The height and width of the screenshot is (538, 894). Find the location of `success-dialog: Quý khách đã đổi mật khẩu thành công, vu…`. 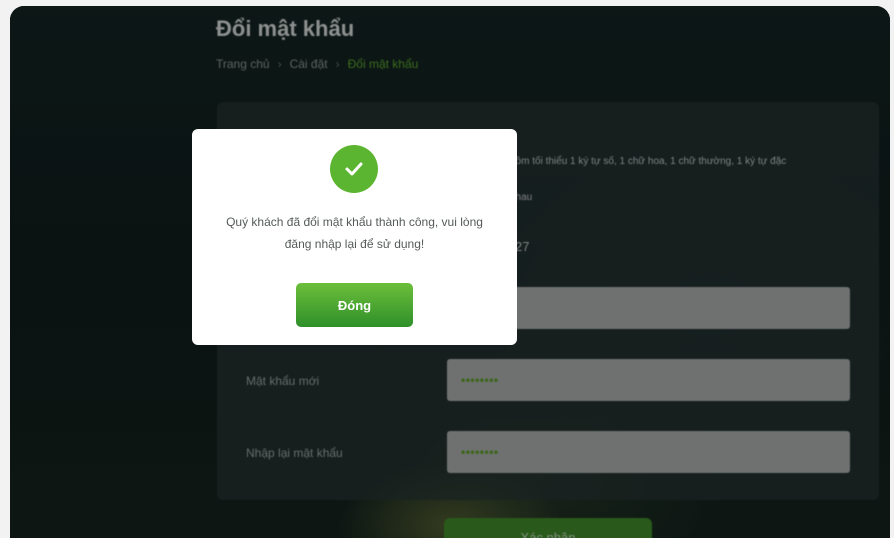

success-dialog: Quý khách đã đổi mật khẩu thành công, vu… is located at coordinates (354, 237).